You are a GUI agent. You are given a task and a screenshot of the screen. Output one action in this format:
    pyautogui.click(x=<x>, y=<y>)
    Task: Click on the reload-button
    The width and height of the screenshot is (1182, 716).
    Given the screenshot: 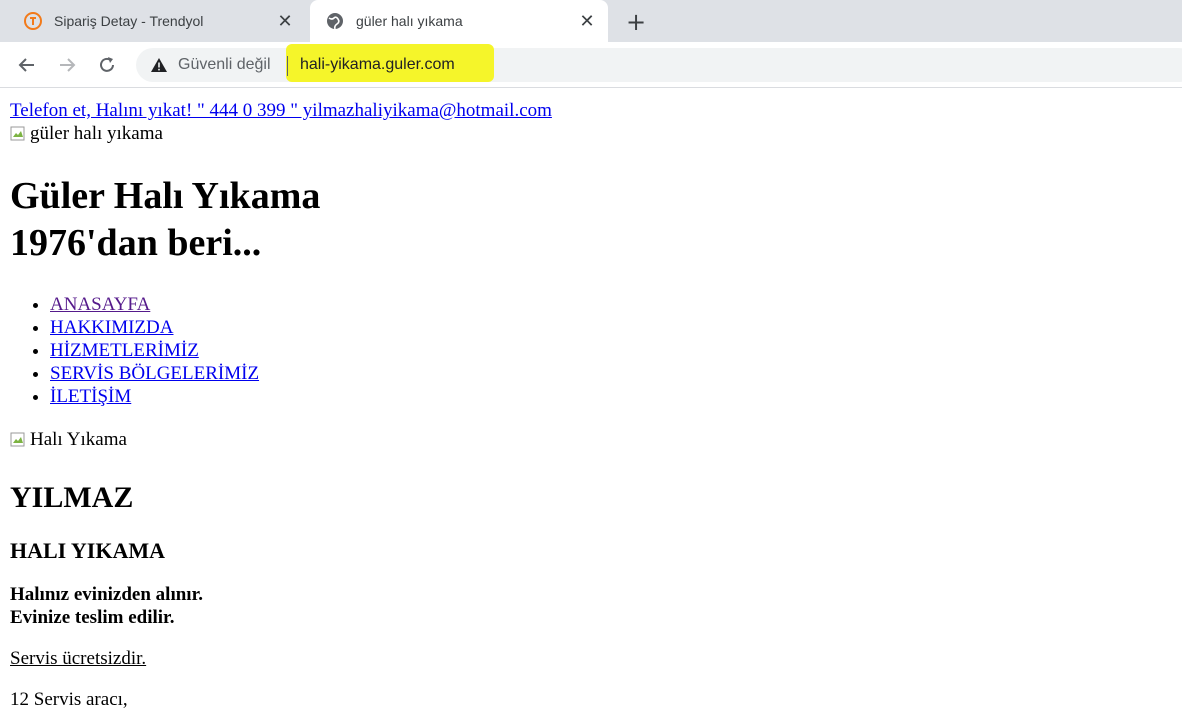 What is the action you would take?
    pyautogui.click(x=107, y=65)
    